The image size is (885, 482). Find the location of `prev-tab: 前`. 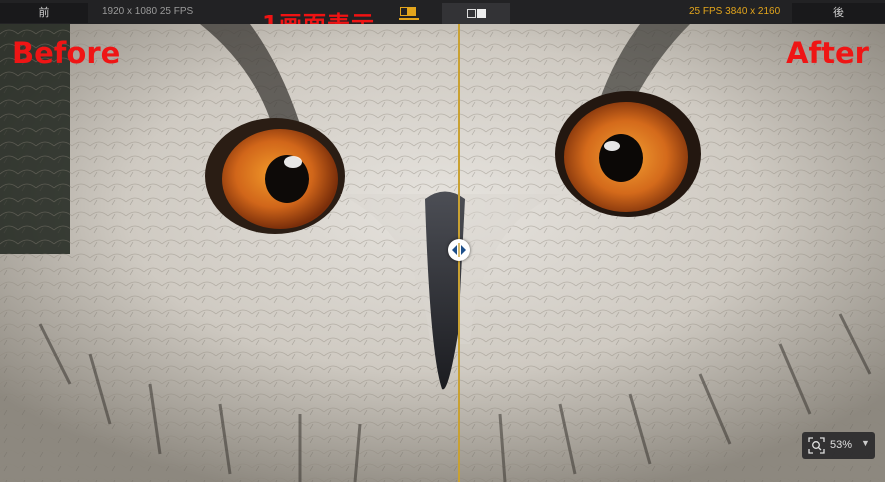

prev-tab: 前 is located at coordinates (44, 13).